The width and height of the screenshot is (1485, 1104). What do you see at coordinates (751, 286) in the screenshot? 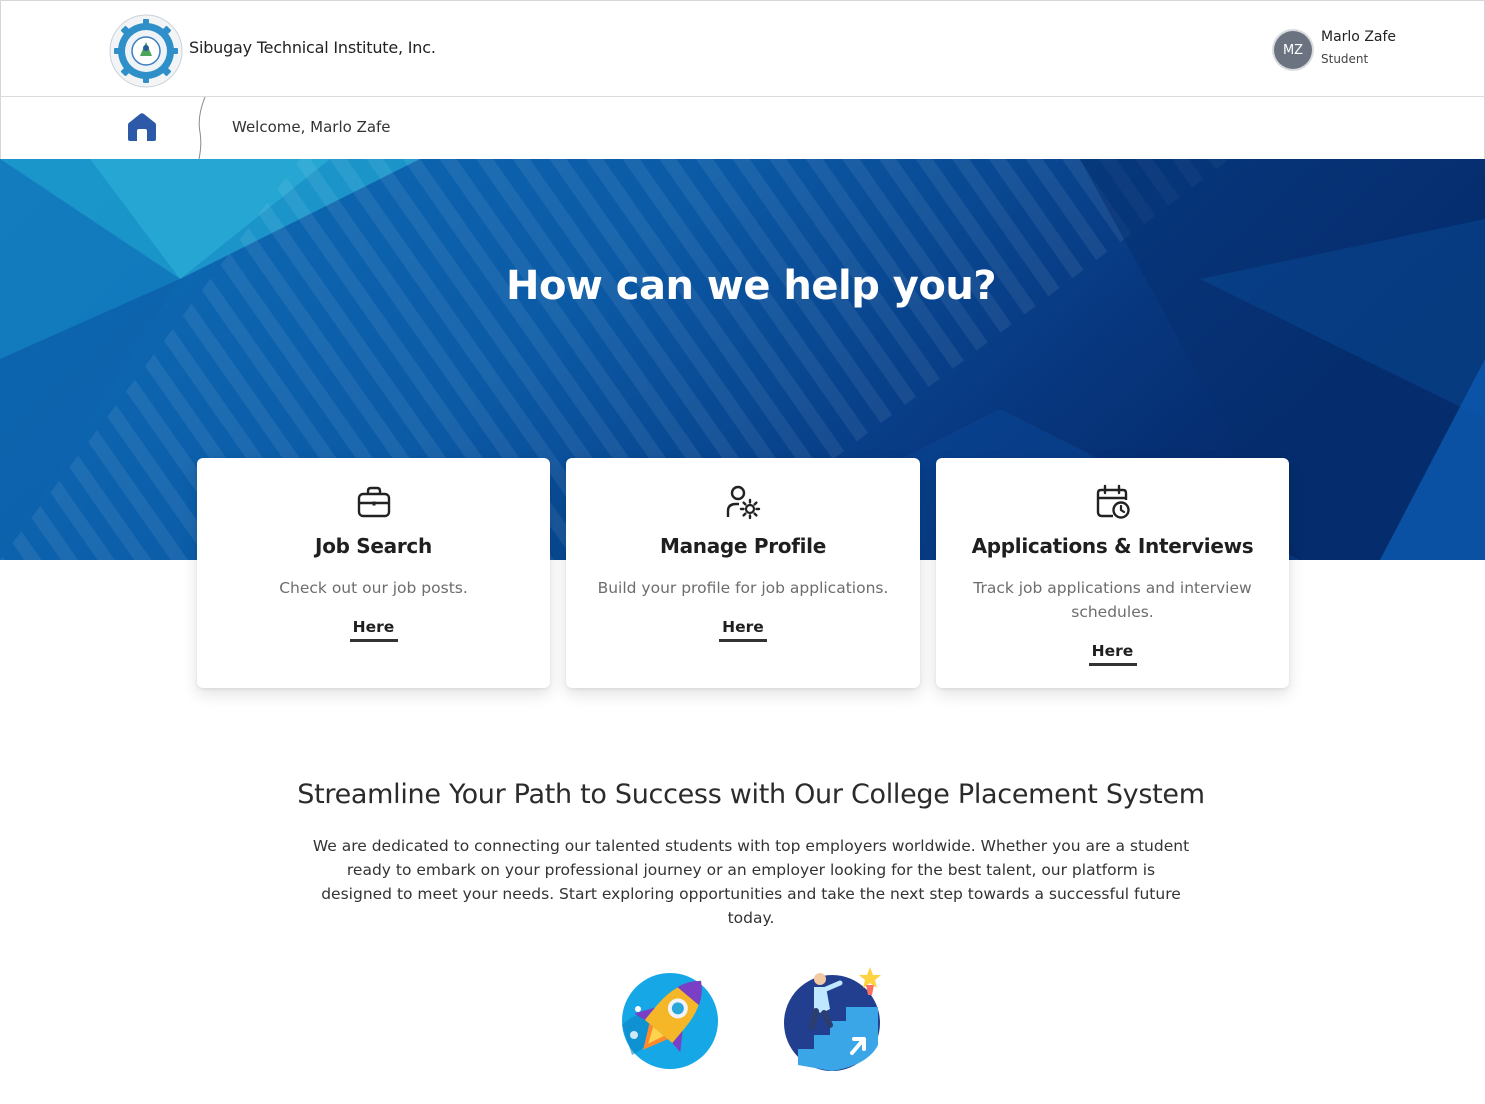
I see `hero-title: How can we help you?` at bounding box center [751, 286].